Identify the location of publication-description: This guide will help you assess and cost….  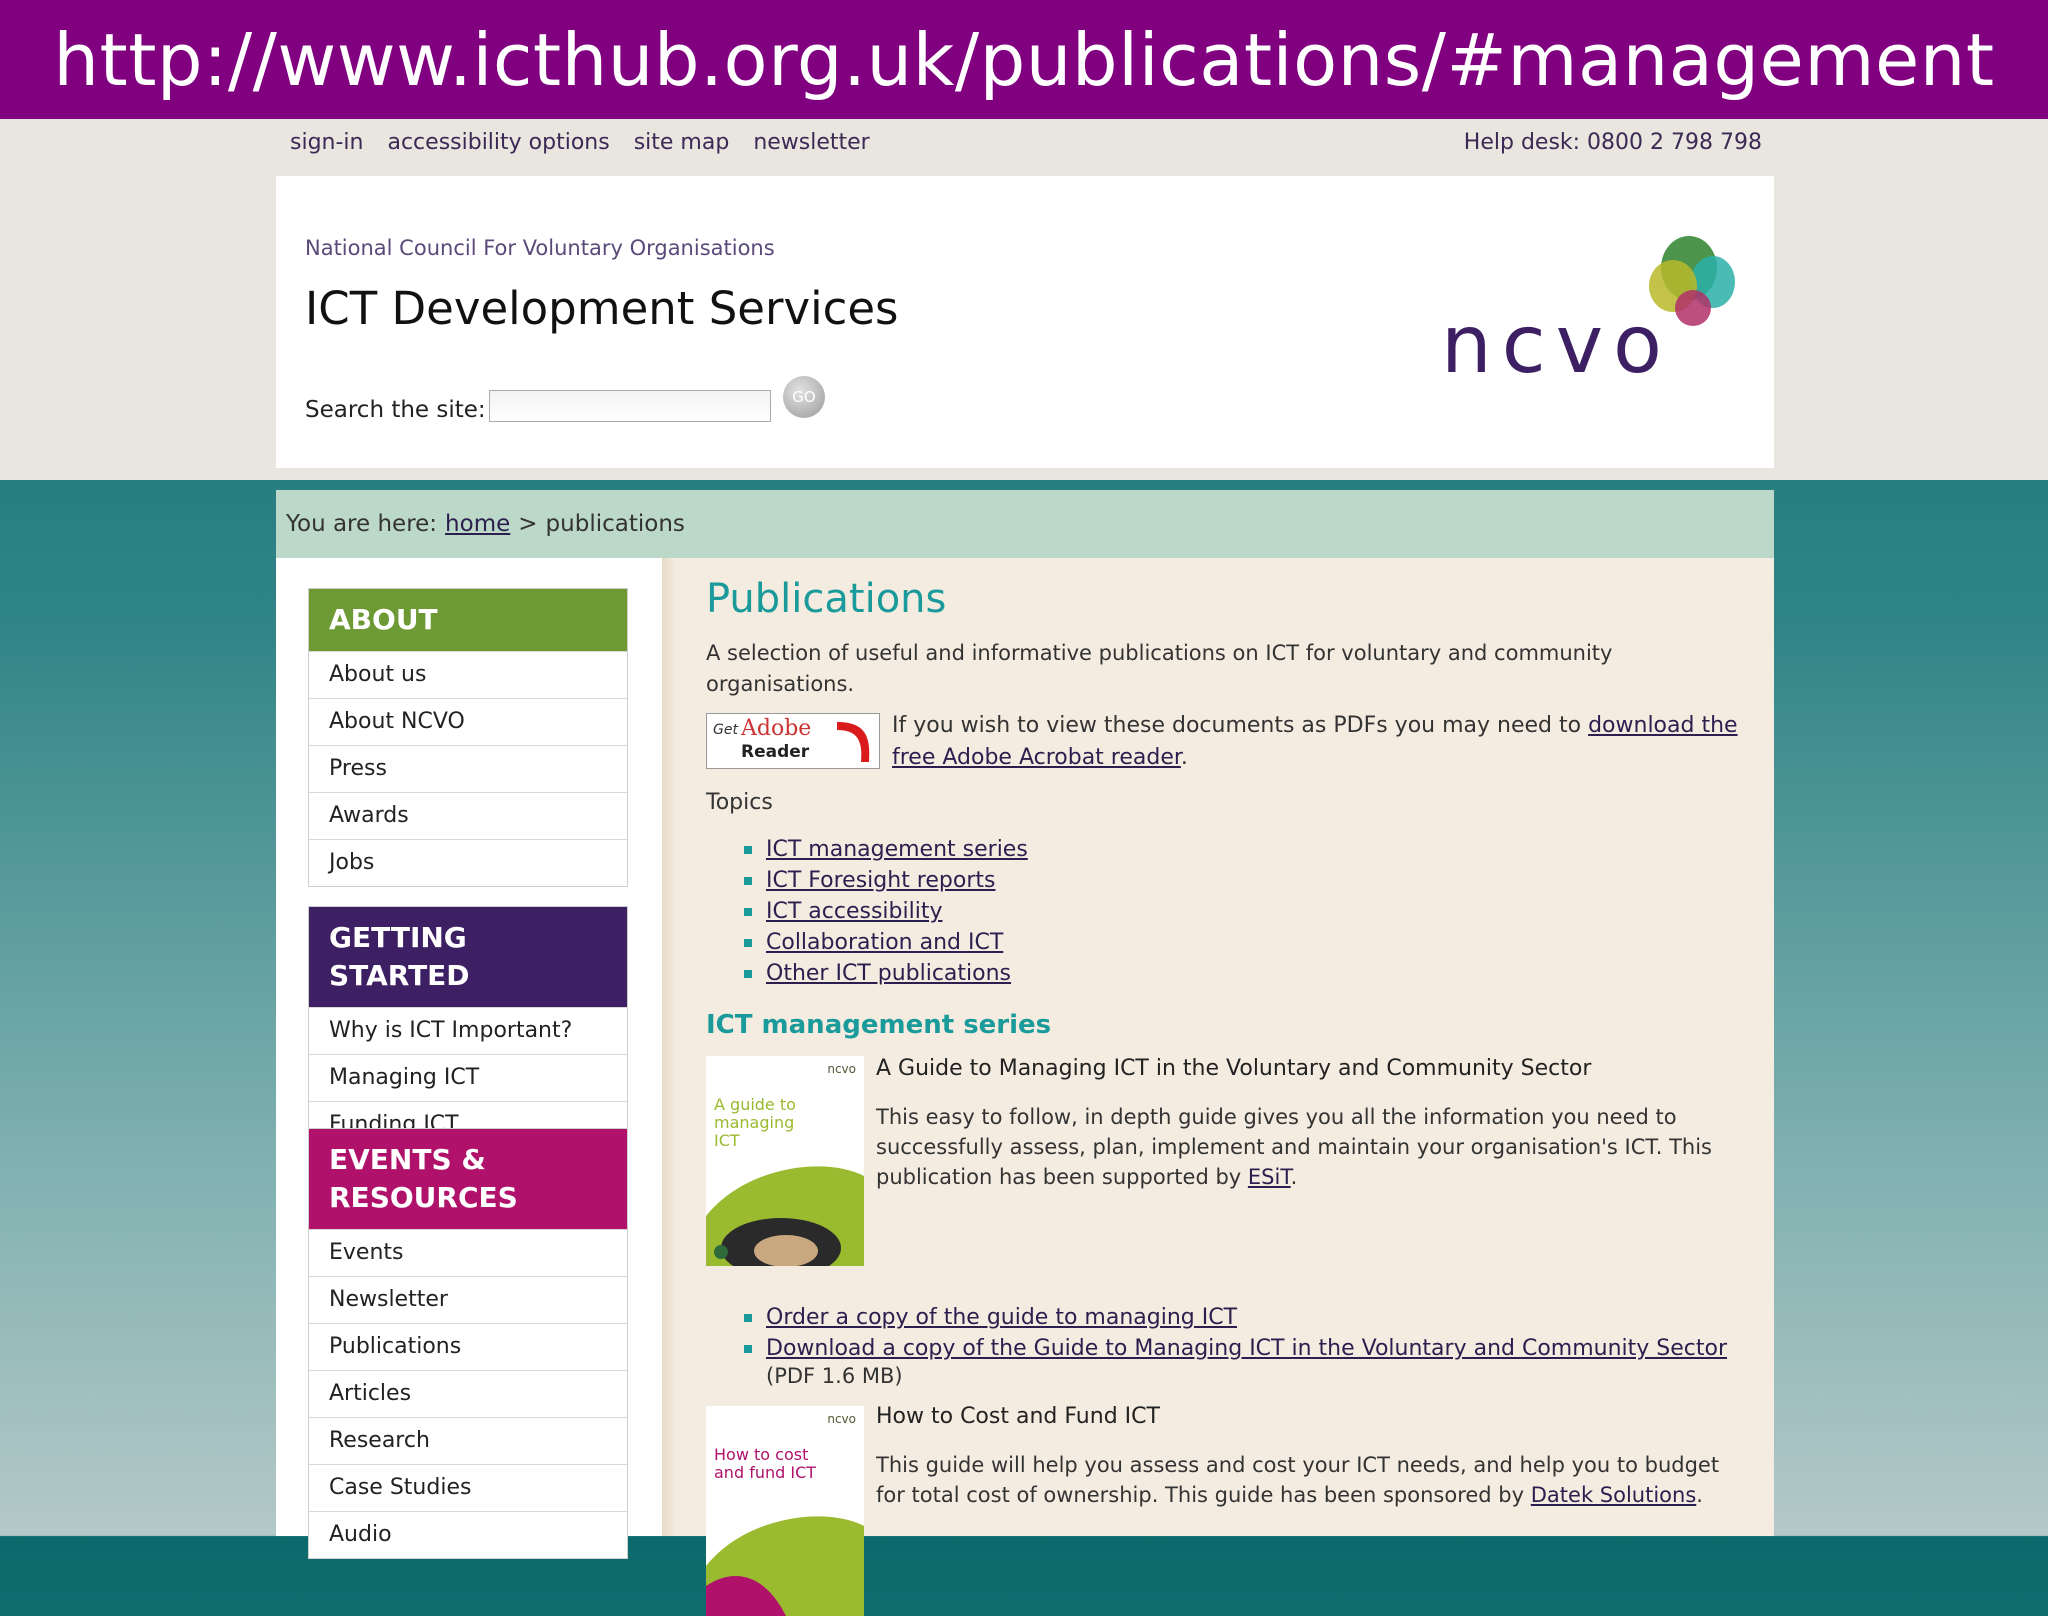
(1311, 1480).